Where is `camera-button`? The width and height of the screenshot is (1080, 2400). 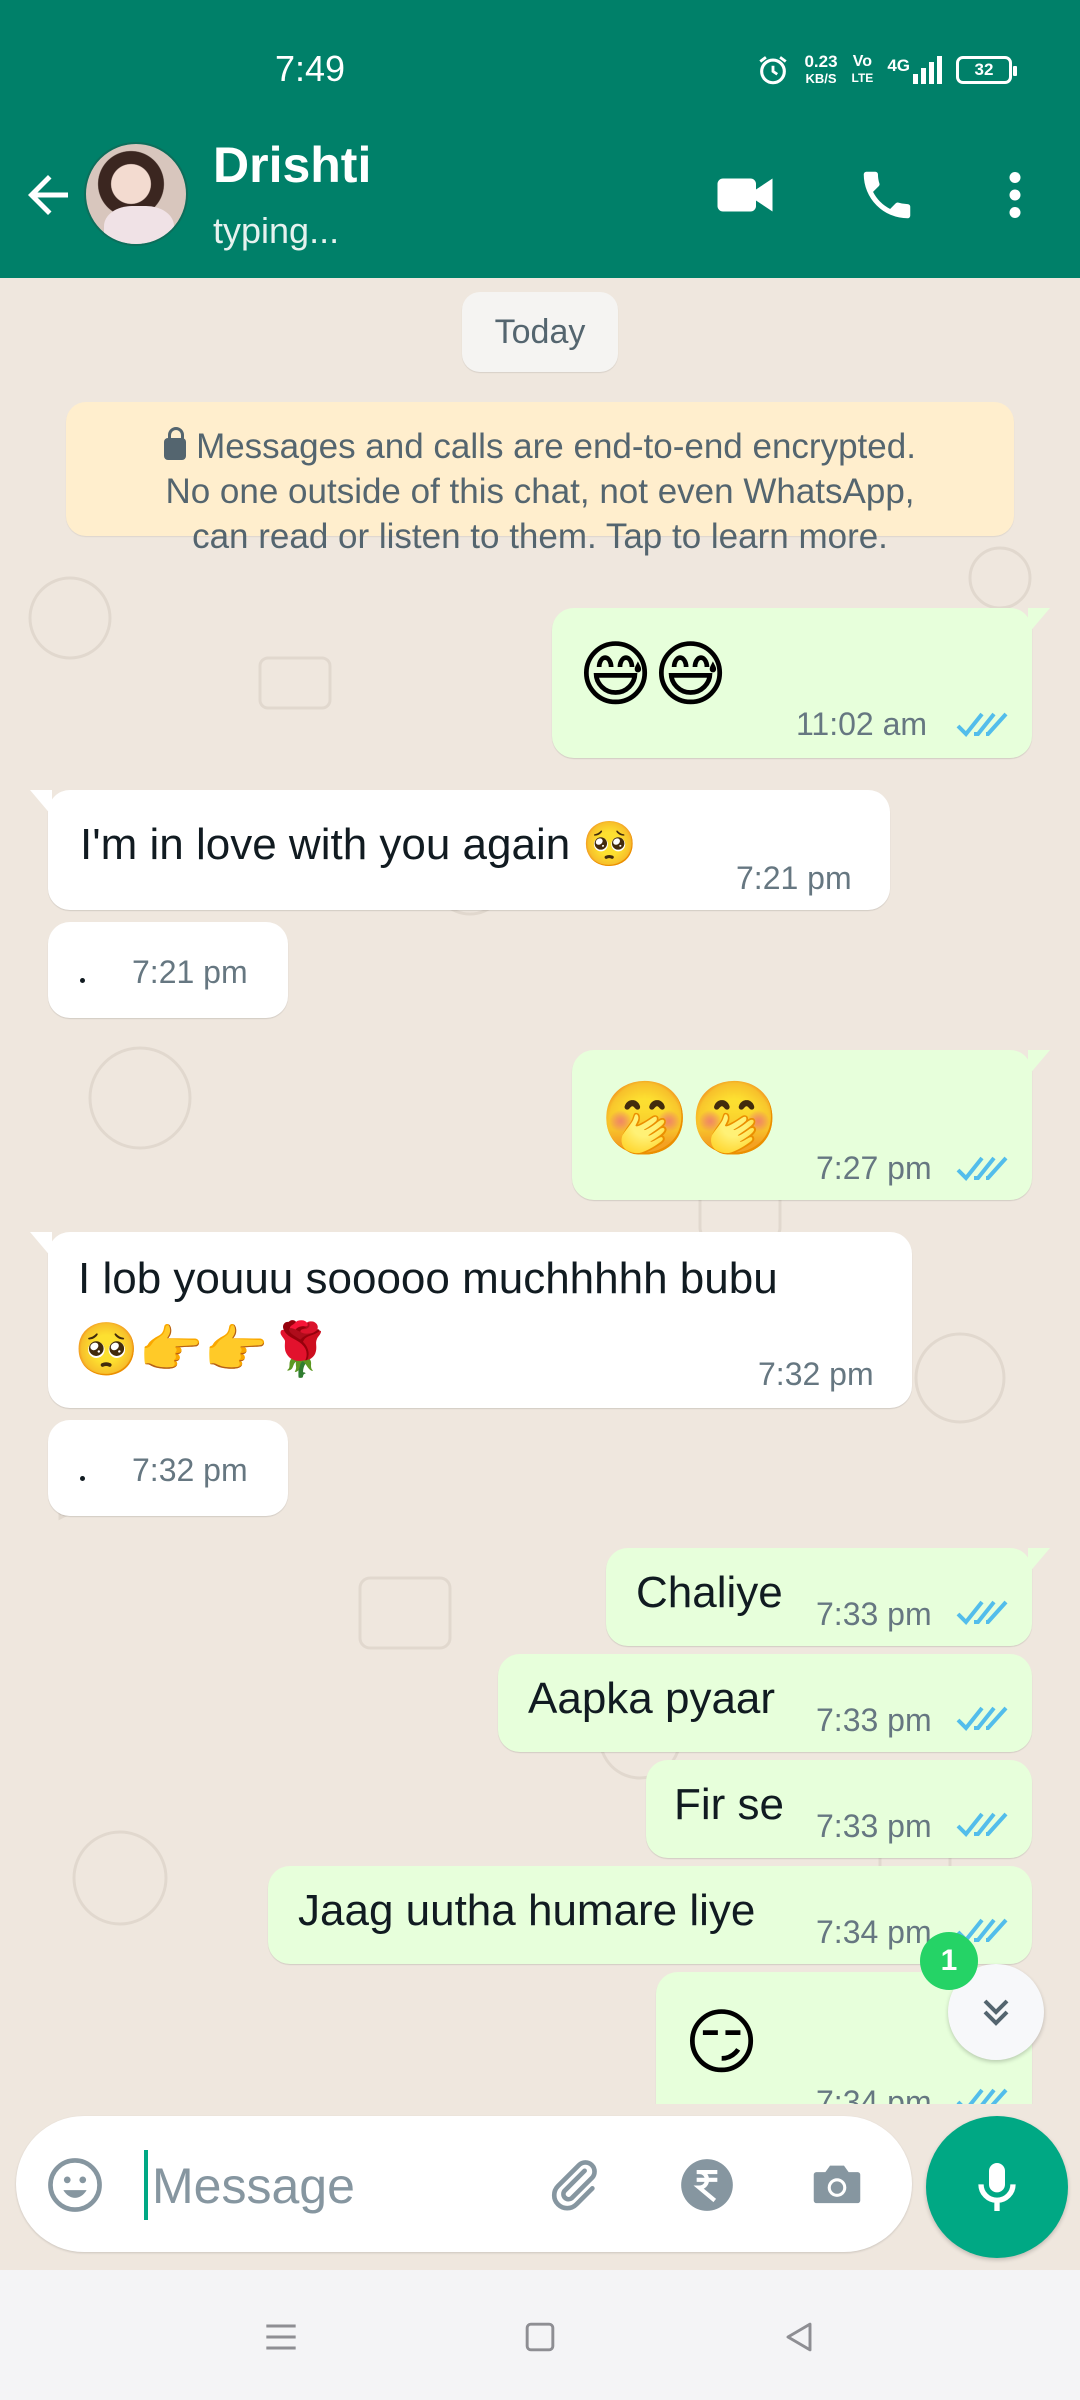 camera-button is located at coordinates (837, 2185).